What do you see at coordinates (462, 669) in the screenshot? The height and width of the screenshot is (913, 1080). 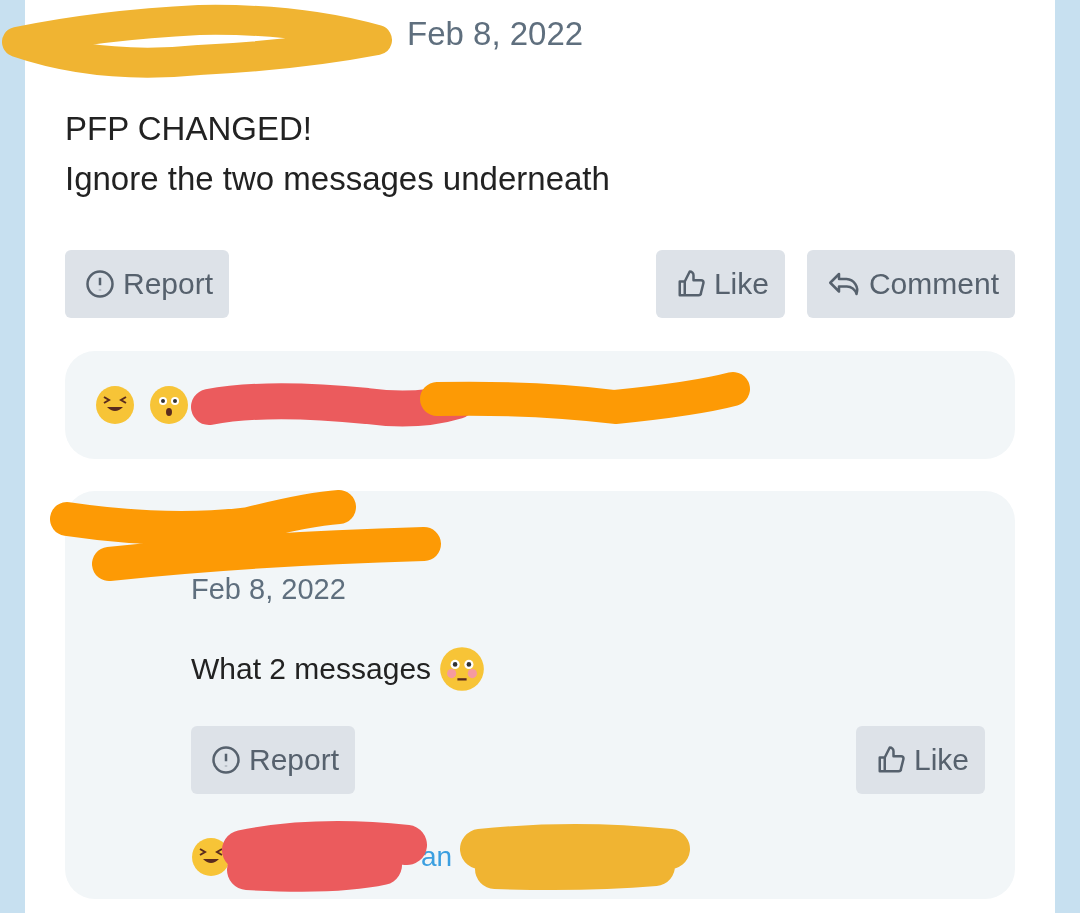 I see `flushed-emoji-icon` at bounding box center [462, 669].